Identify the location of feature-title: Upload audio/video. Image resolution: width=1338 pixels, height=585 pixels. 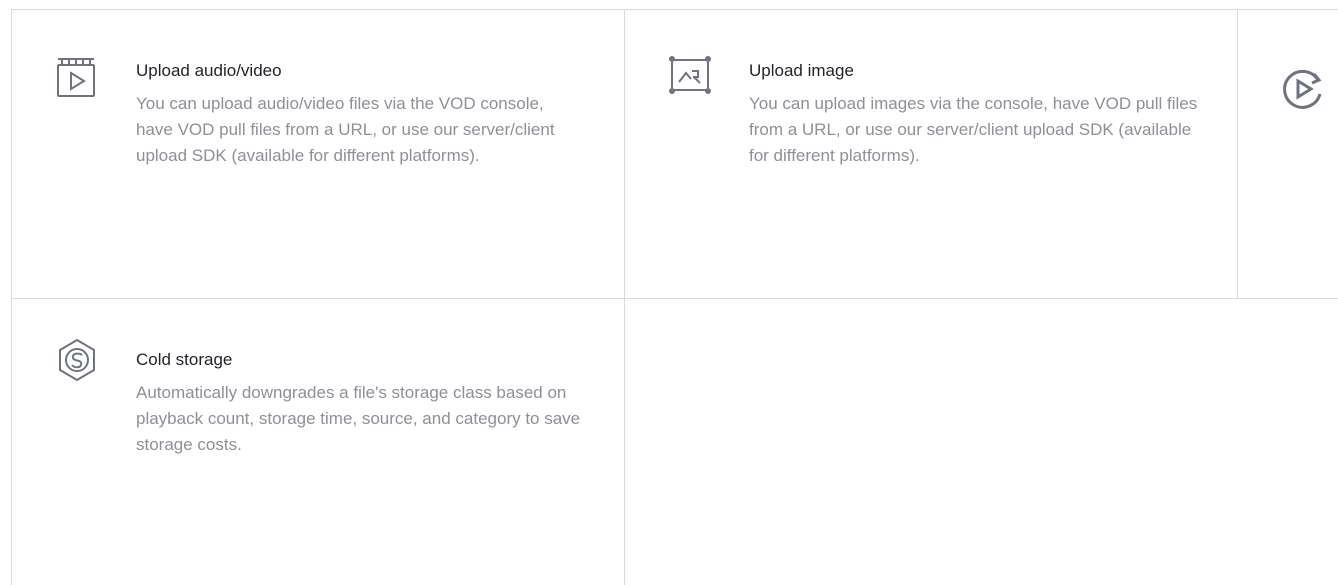
(209, 70).